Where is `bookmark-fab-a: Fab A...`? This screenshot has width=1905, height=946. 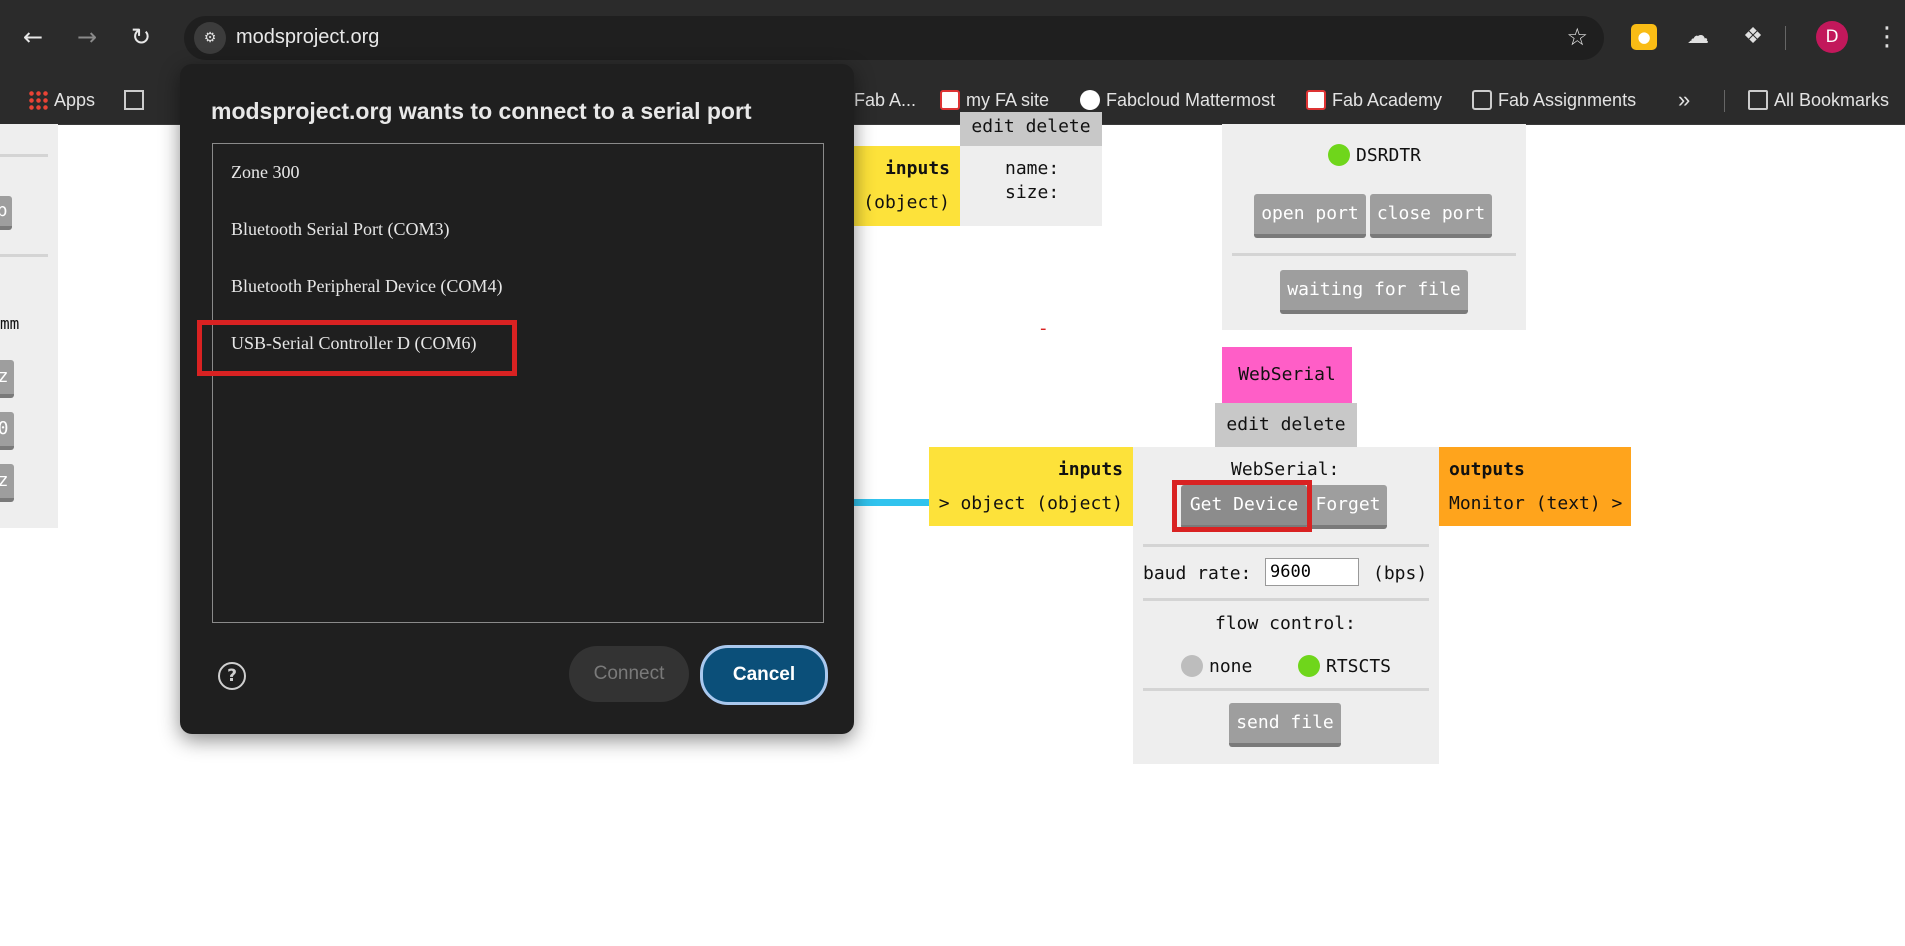 bookmark-fab-a: Fab A... is located at coordinates (885, 100).